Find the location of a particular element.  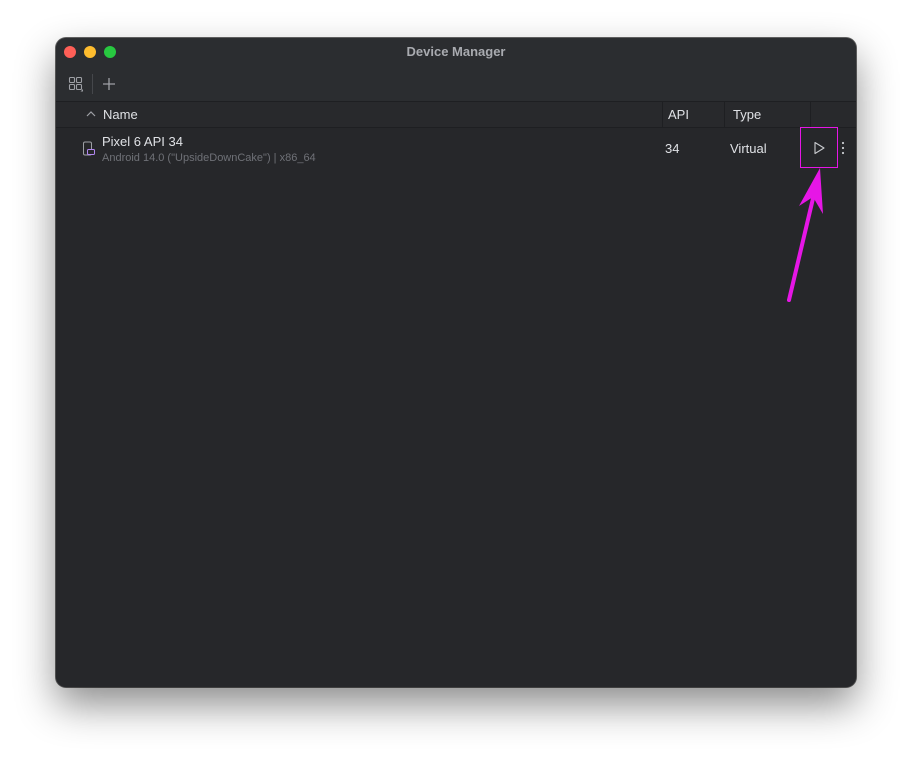

toolbar-separator is located at coordinates (92, 84).